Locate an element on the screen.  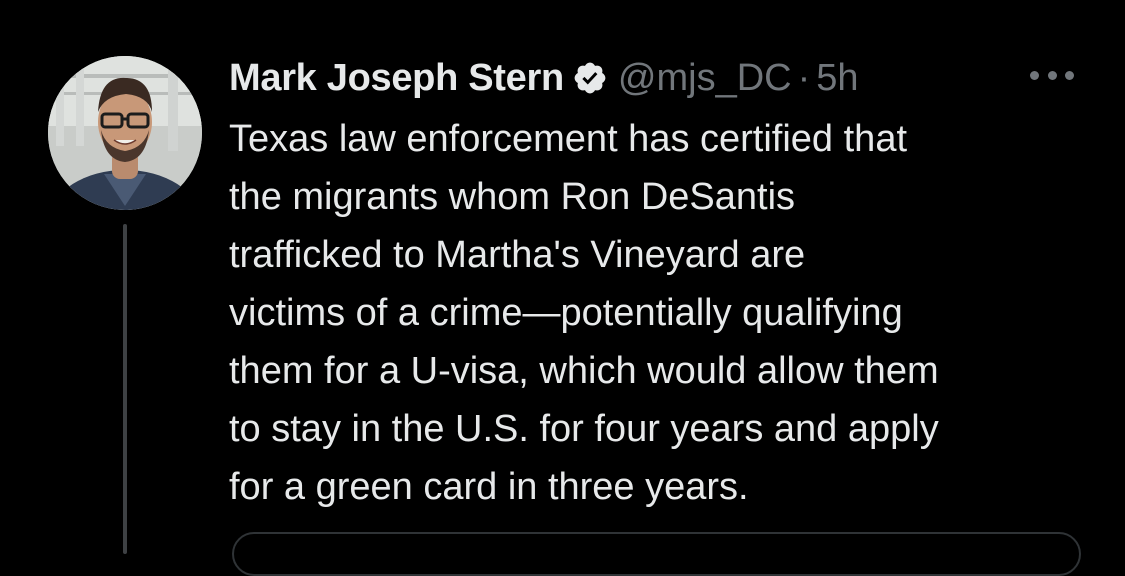
tweet-header: Mark Joseph Stern @mjs_DC · 5h is located at coordinates (544, 78).